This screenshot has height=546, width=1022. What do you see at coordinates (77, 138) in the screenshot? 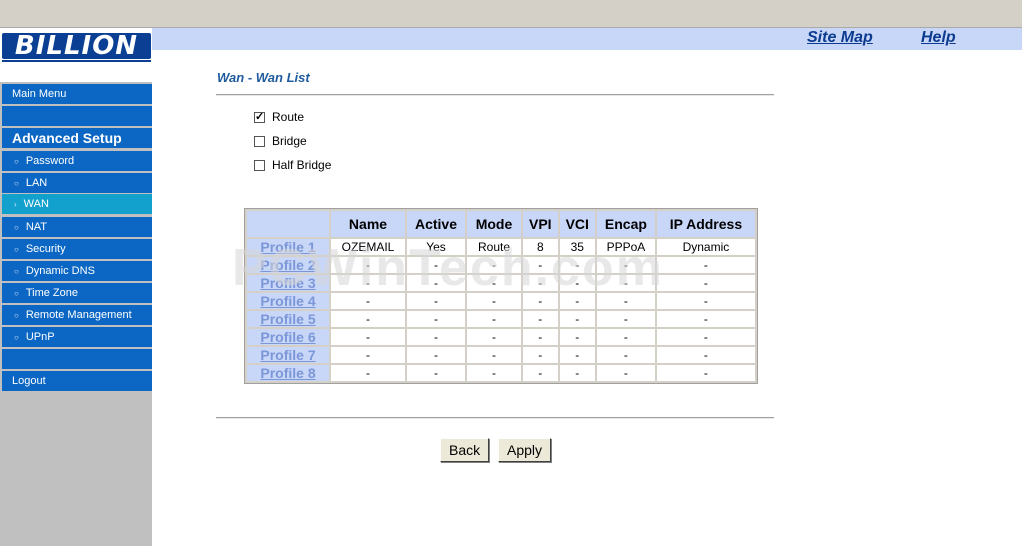
I see `sidebar-section-advanced-setup: Advanced Setup` at bounding box center [77, 138].